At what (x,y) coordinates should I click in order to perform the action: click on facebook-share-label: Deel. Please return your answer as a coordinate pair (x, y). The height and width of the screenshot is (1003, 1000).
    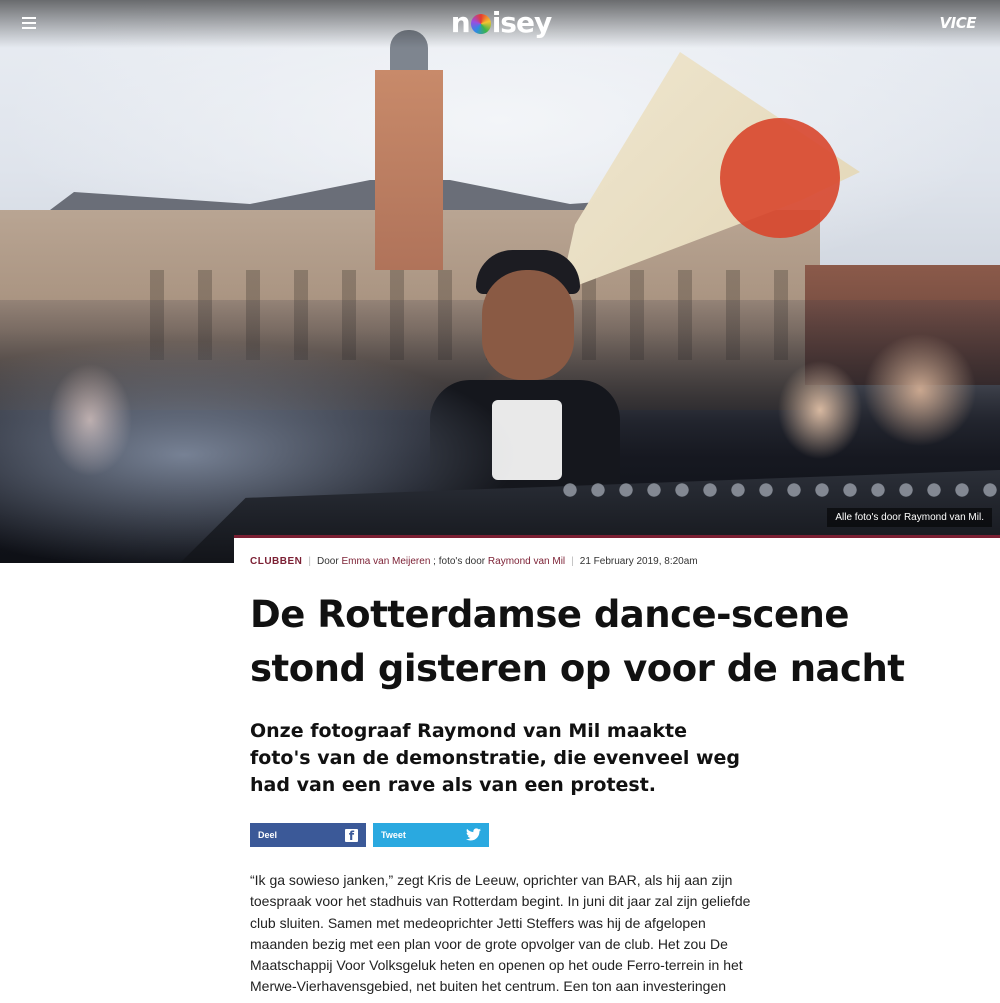
    Looking at the image, I should click on (268, 835).